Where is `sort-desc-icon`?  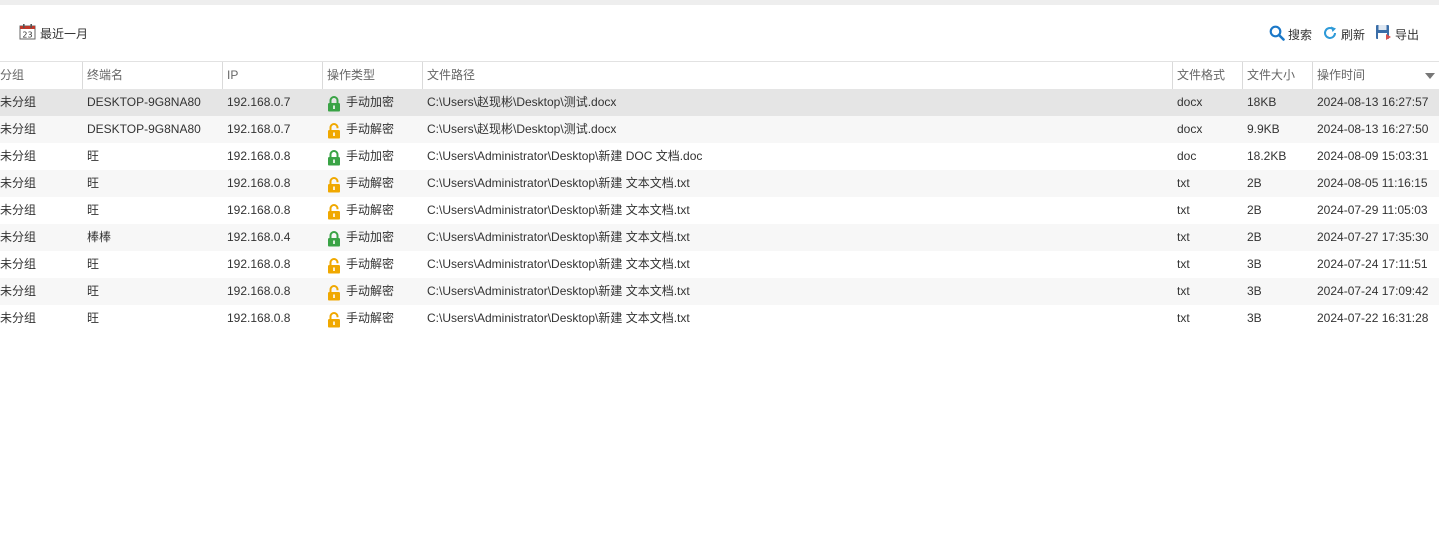 sort-desc-icon is located at coordinates (1430, 76).